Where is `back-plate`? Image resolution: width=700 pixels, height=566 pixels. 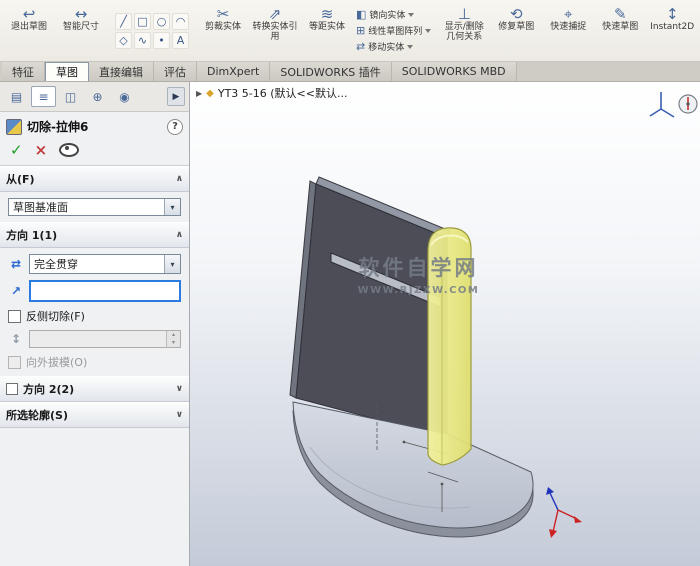 back-plate is located at coordinates (370, 307).